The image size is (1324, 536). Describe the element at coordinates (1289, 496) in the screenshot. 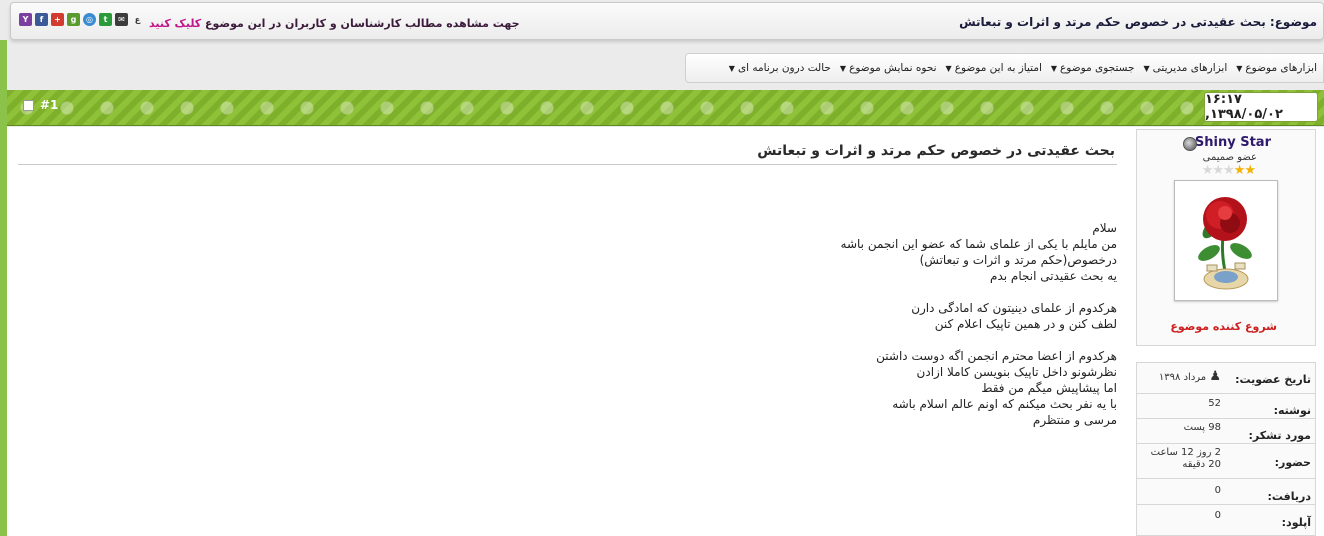

I see `stat-label-downloads: دریافت:` at that location.